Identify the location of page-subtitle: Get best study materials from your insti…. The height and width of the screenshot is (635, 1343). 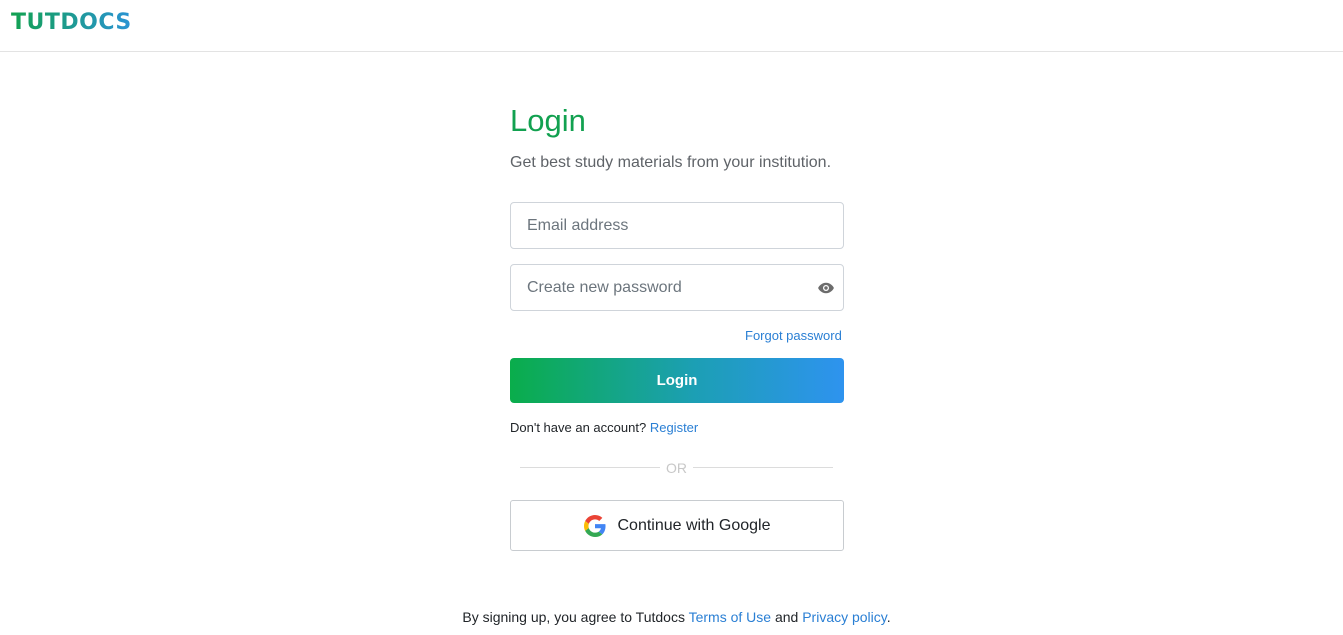
(671, 162).